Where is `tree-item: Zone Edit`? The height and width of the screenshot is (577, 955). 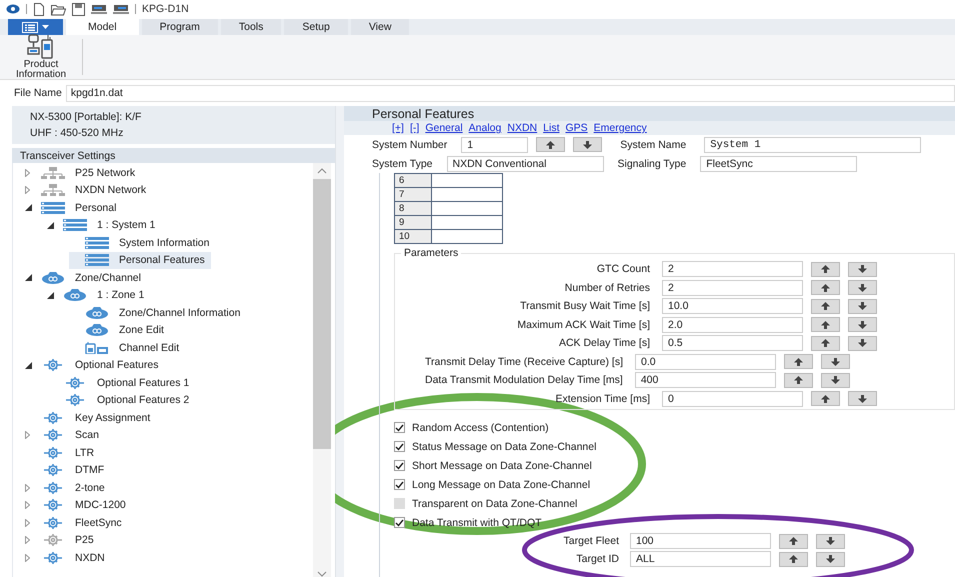 tree-item: Zone Edit is located at coordinates (119, 330).